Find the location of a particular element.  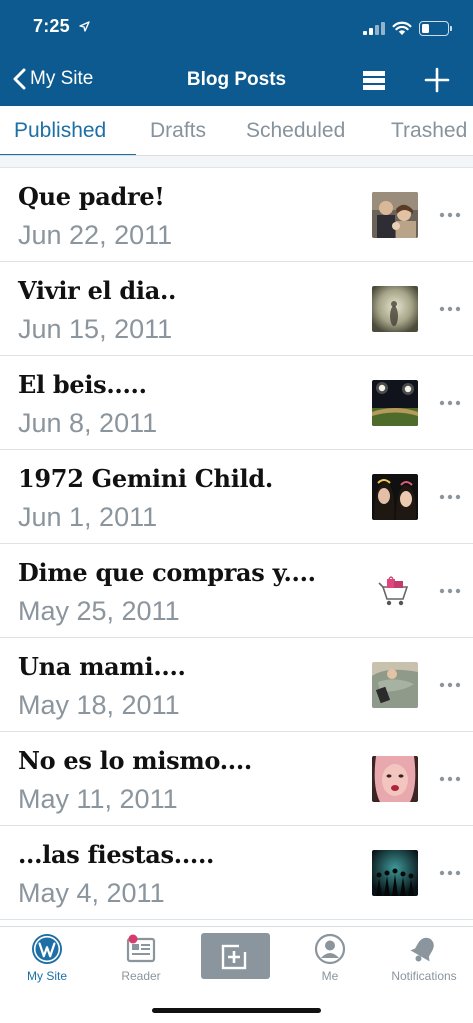

tab-published: Published is located at coordinates (60, 131).